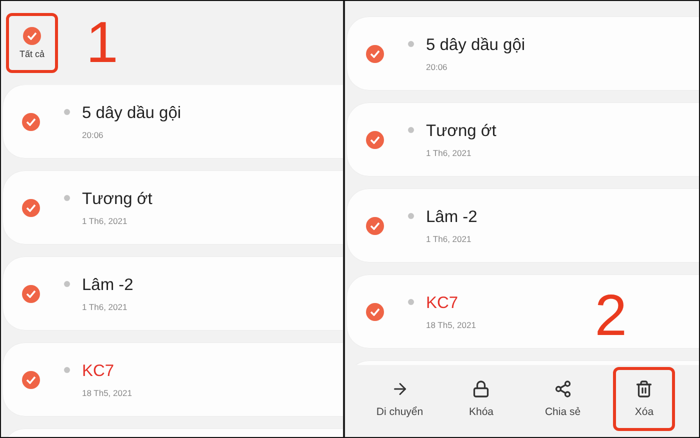 This screenshot has width=700, height=438. I want to click on lock-icon, so click(481, 389).